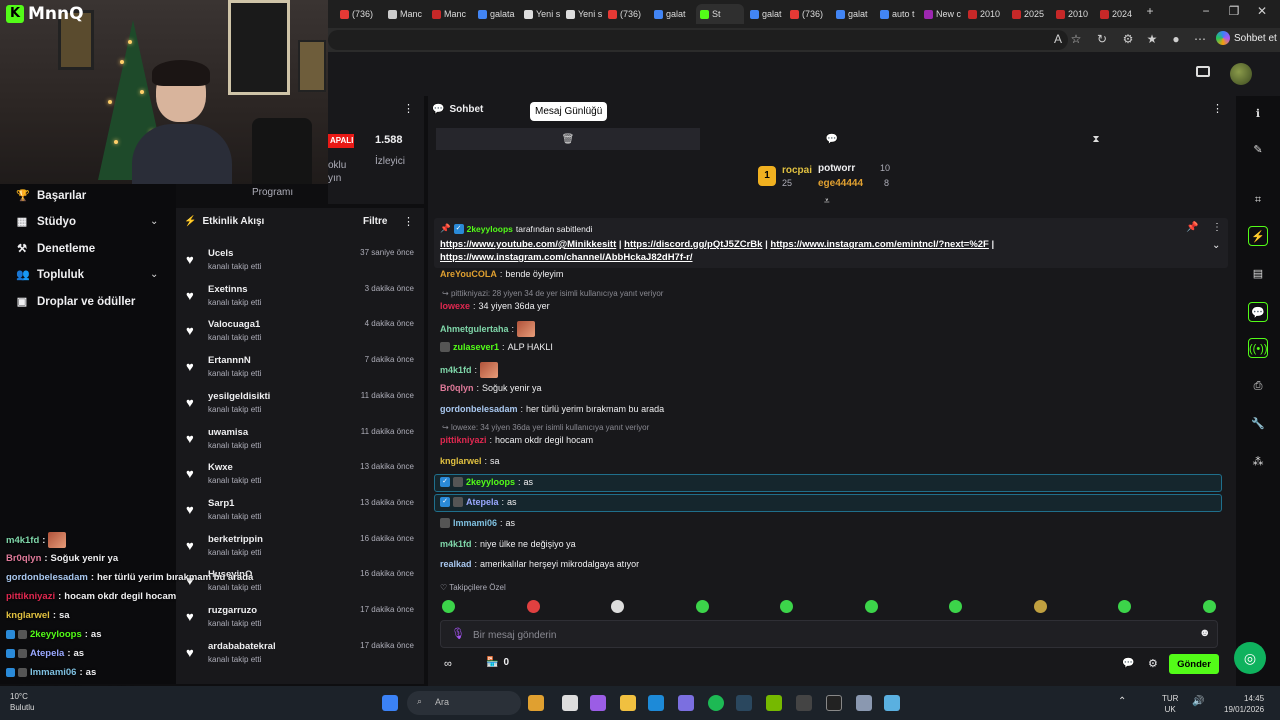 This screenshot has height=720, width=1280. I want to click on activity-menu-icon: ⋮, so click(408, 221).